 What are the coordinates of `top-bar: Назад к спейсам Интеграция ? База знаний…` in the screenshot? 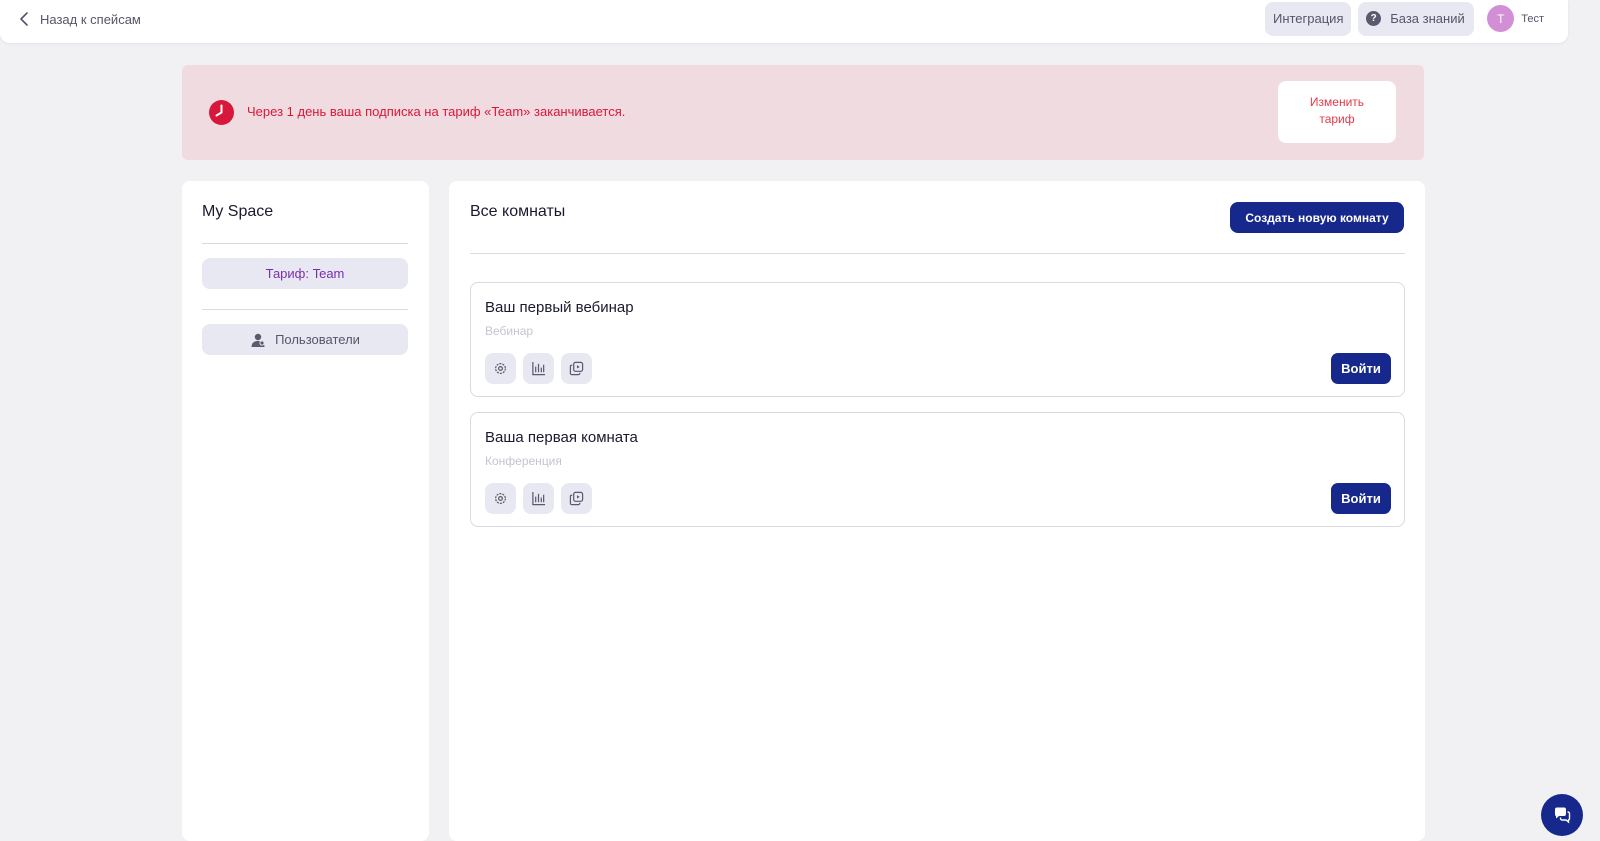 It's located at (784, 21).